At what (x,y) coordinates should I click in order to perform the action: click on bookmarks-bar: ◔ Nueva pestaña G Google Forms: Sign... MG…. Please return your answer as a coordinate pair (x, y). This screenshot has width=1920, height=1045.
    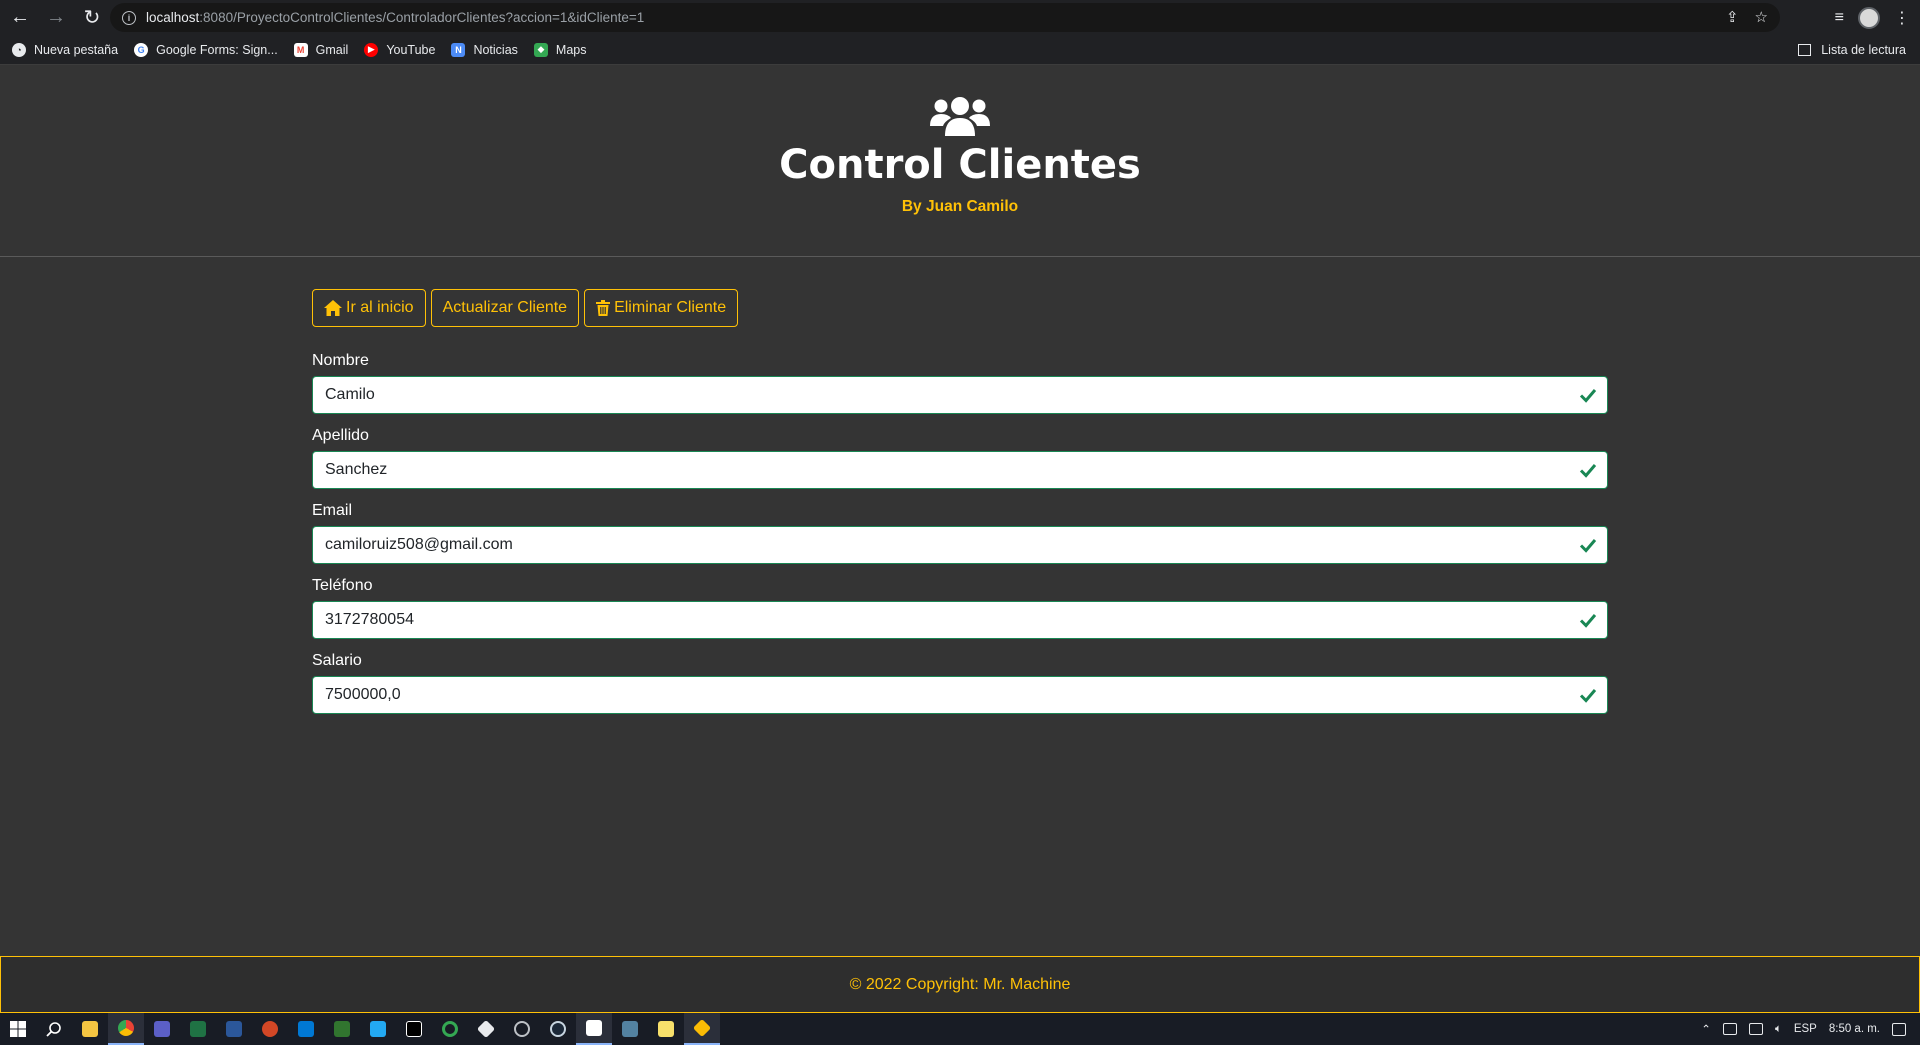
    Looking at the image, I should click on (960, 50).